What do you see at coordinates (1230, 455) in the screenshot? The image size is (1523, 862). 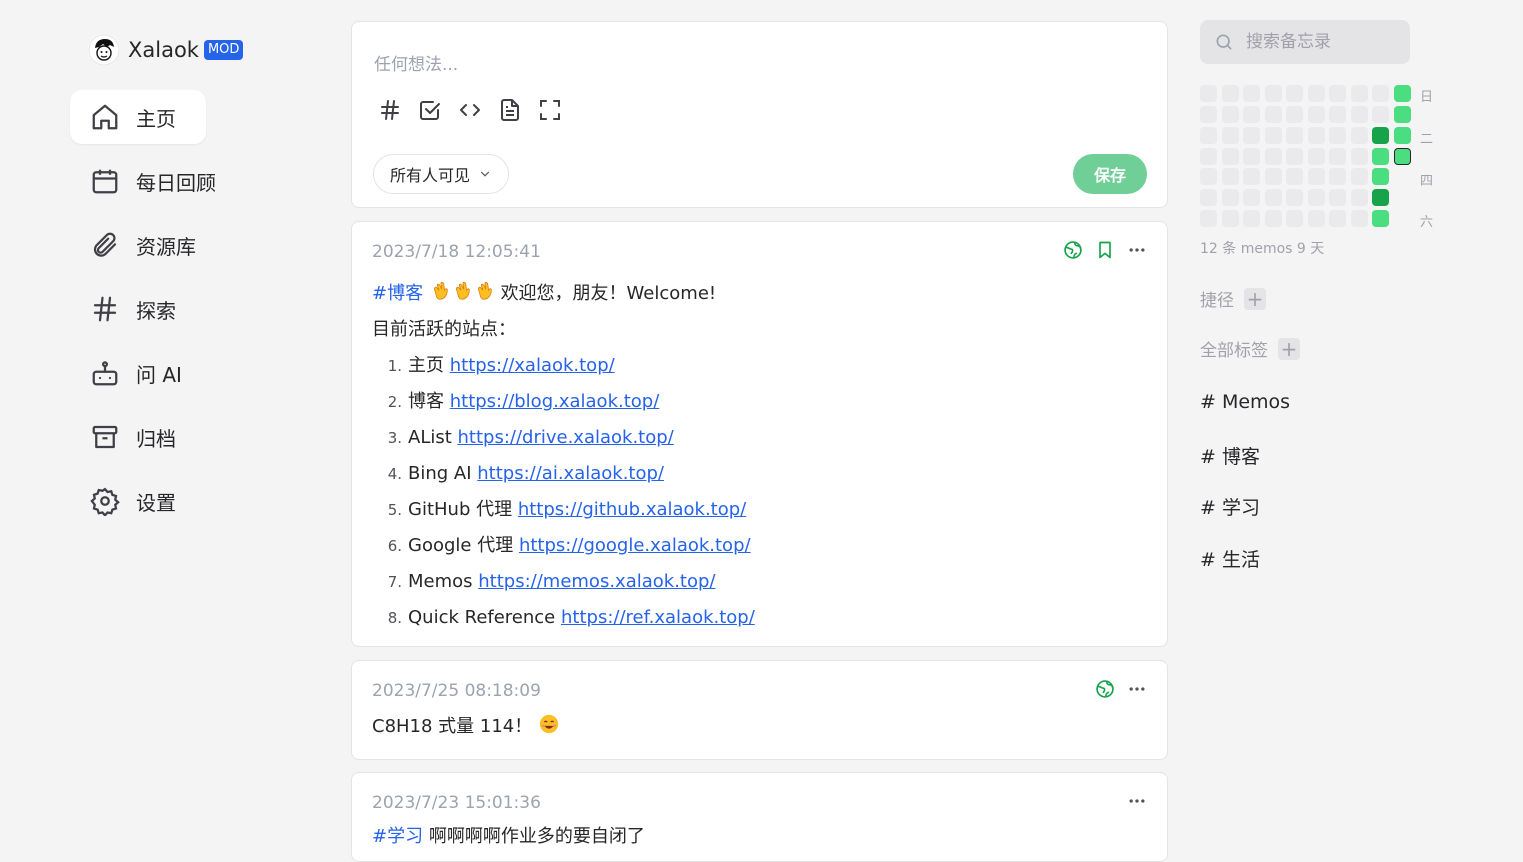 I see `tag-item: # 博客` at bounding box center [1230, 455].